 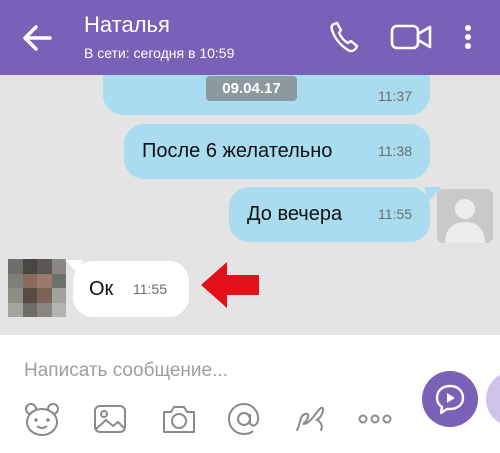 I want to click on sticker-button, so click(x=42, y=419).